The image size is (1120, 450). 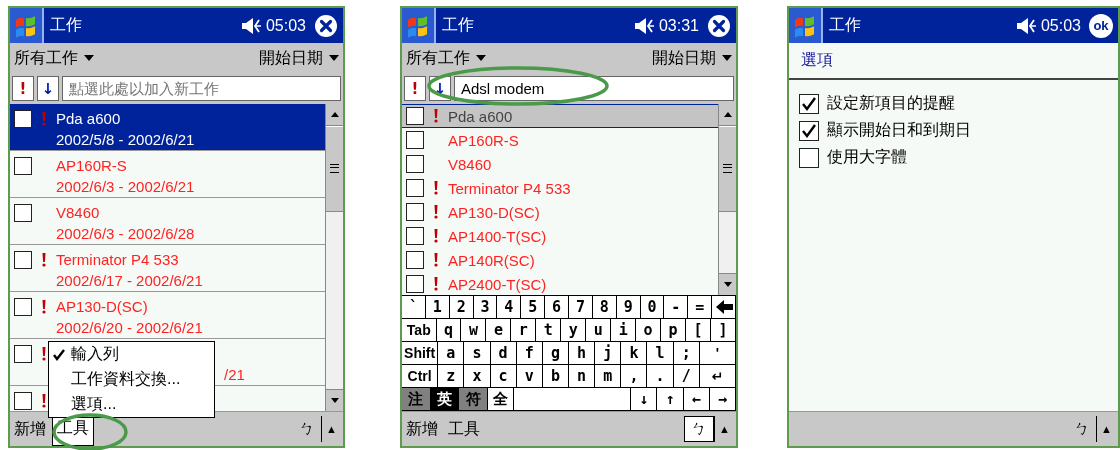 I want to click on keyboard-key: c, so click(x=503, y=376).